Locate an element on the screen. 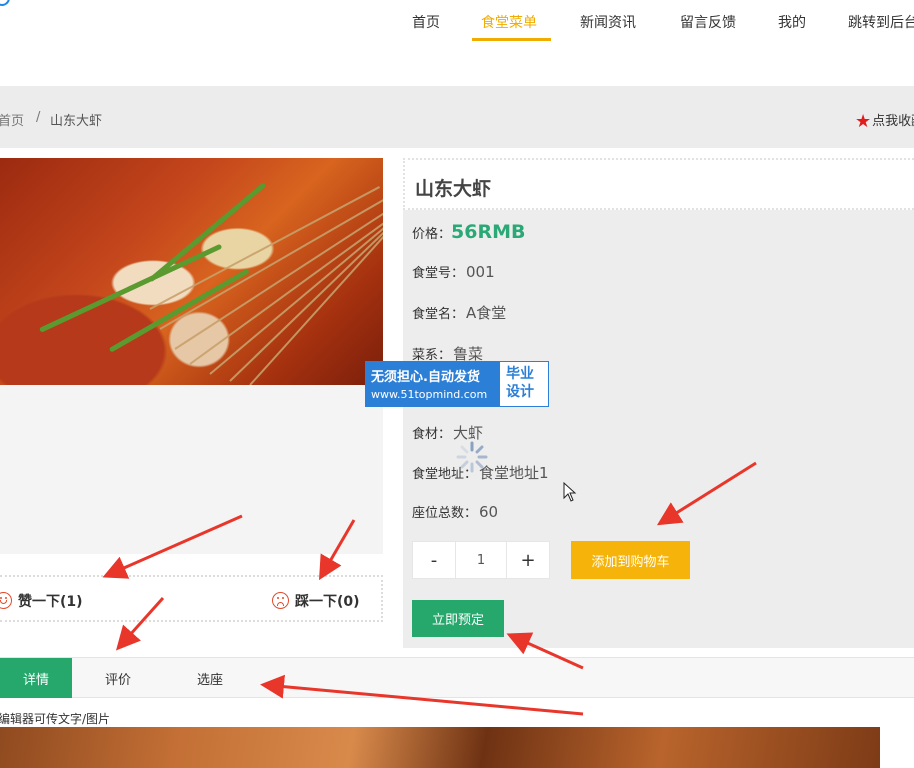 The width and height of the screenshot is (914, 768). tab-details: 详情 is located at coordinates (36, 678).